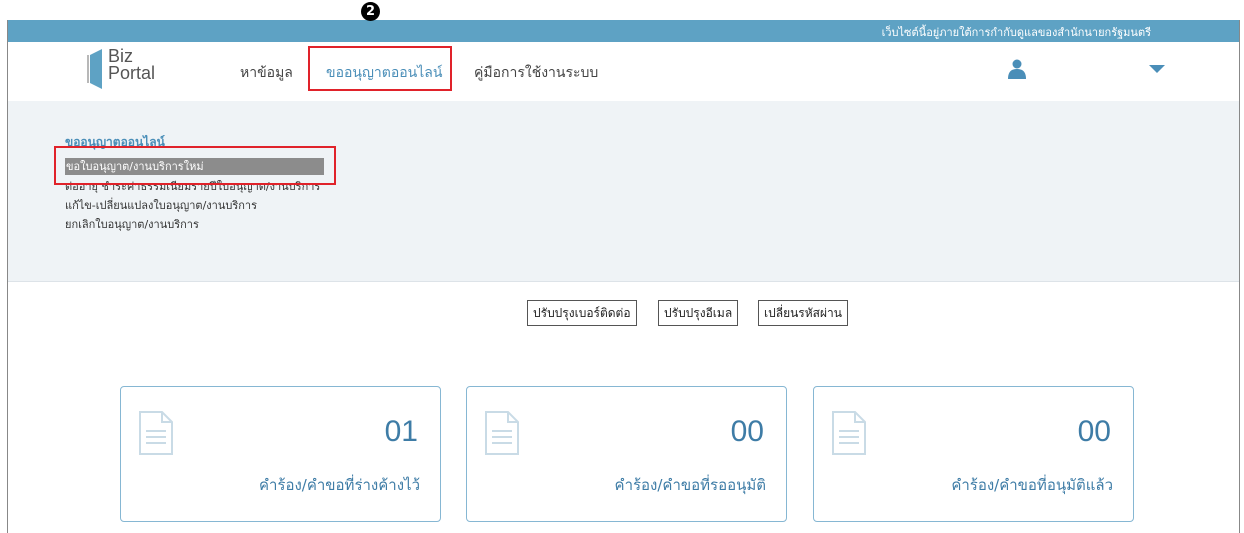 The width and height of the screenshot is (1244, 533). Describe the element at coordinates (132, 73) in the screenshot. I see `logo-line-2: Portal` at that location.